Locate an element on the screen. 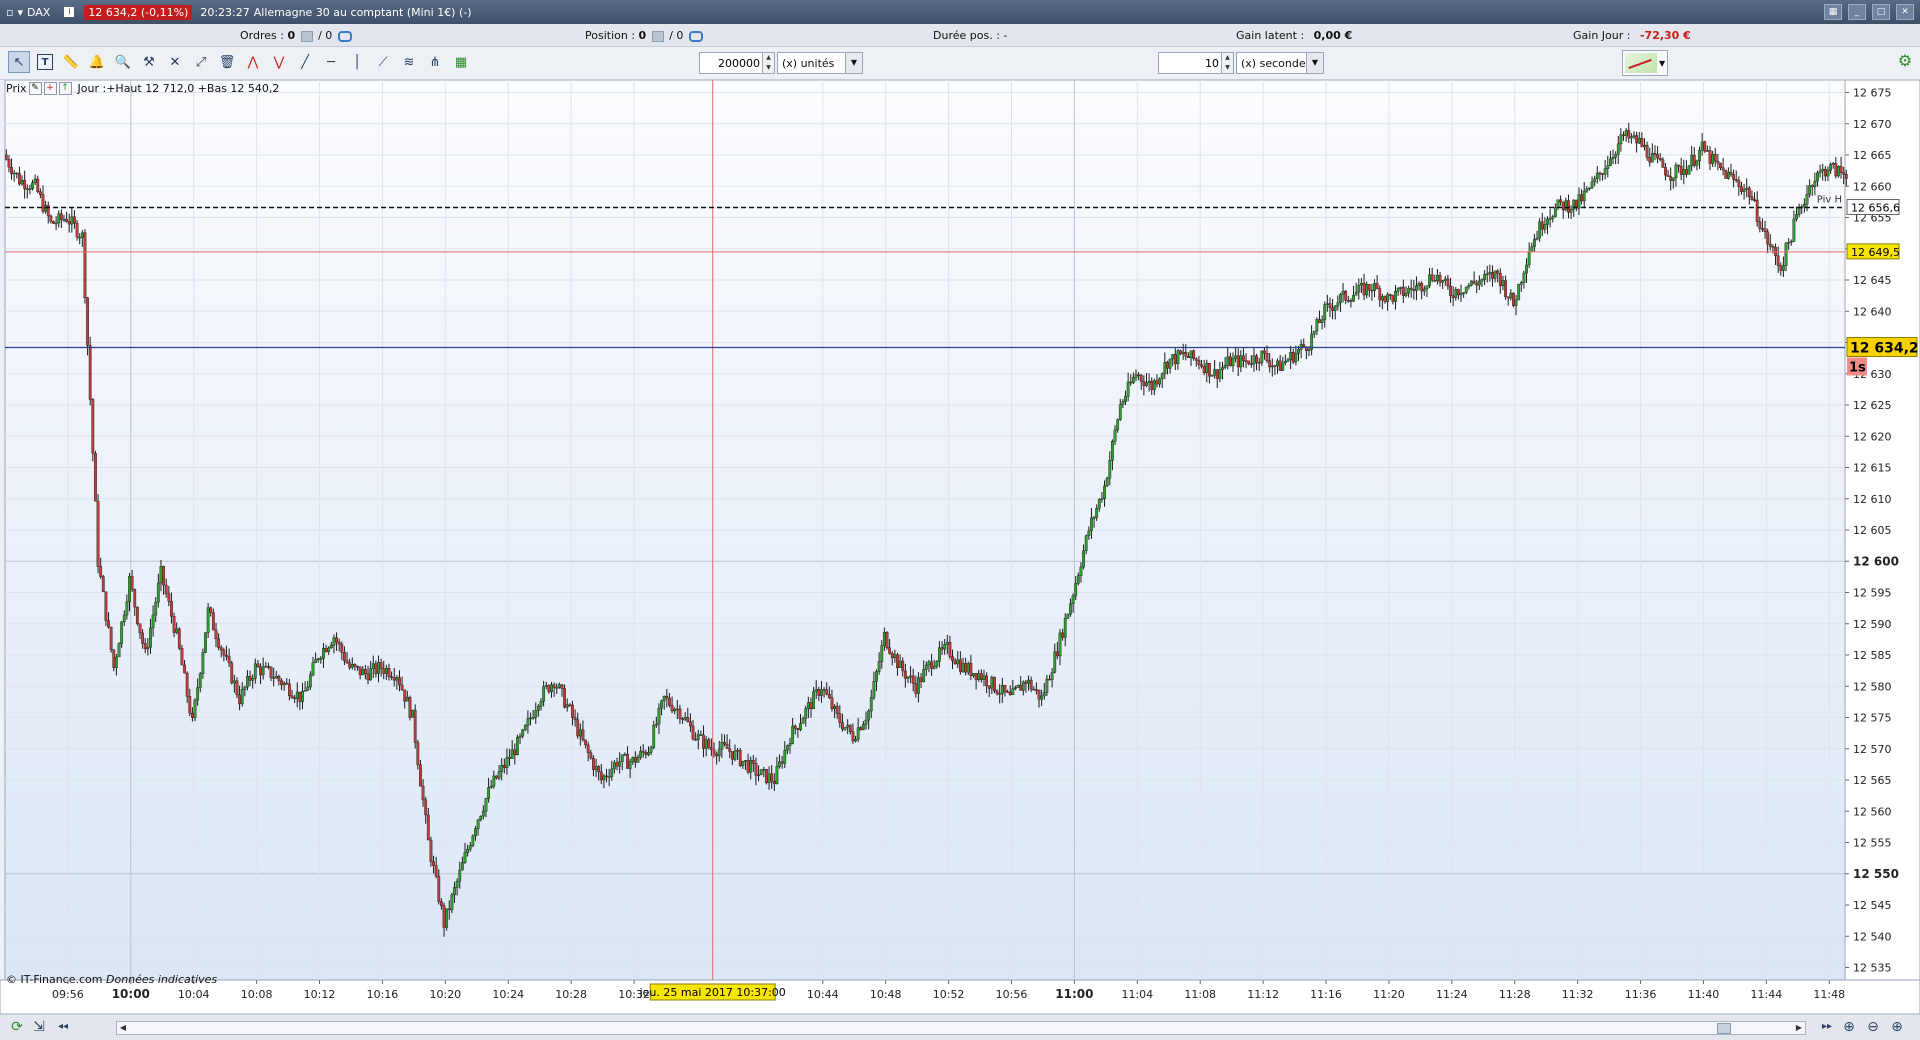  maximize-button: □ is located at coordinates (1881, 12).